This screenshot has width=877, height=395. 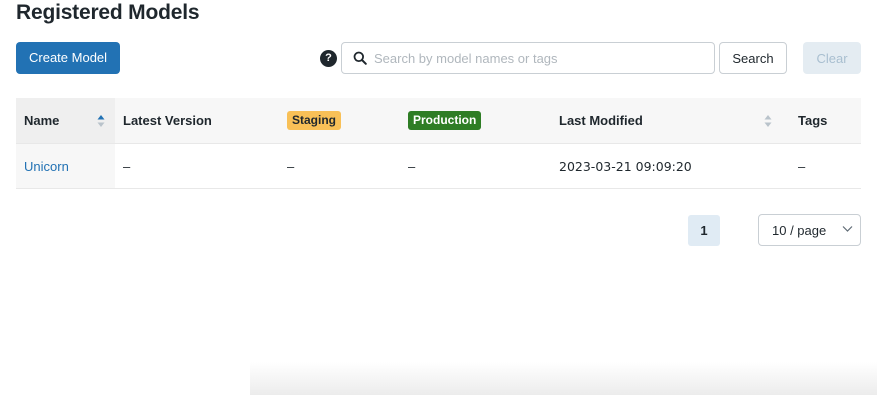 What do you see at coordinates (825, 166) in the screenshot?
I see `tags-cell: –` at bounding box center [825, 166].